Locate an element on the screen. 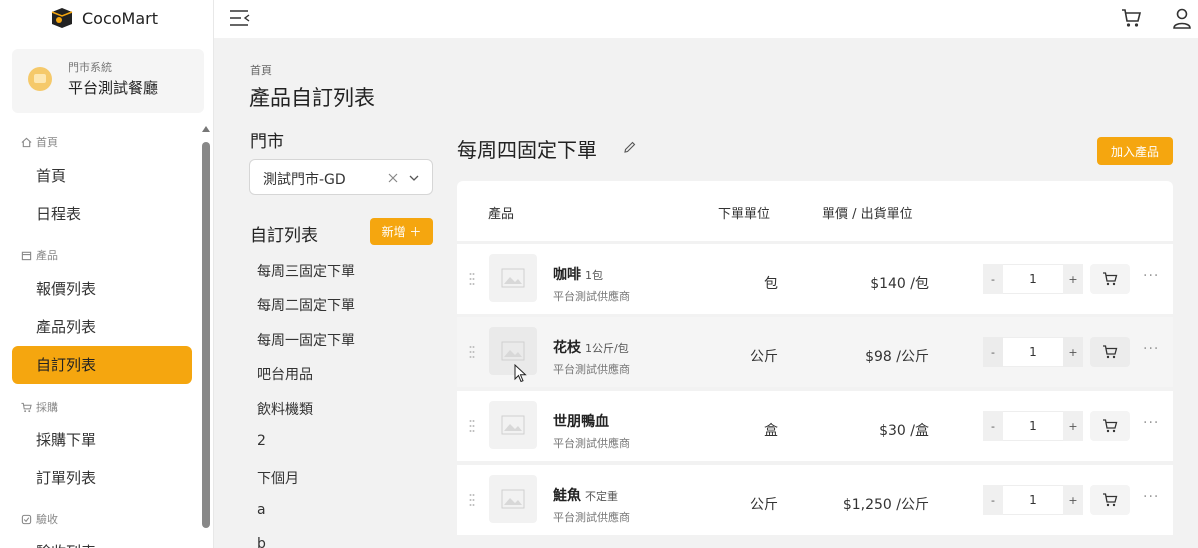 The height and width of the screenshot is (548, 1198). add-product-button: 加入產品 is located at coordinates (1135, 151).